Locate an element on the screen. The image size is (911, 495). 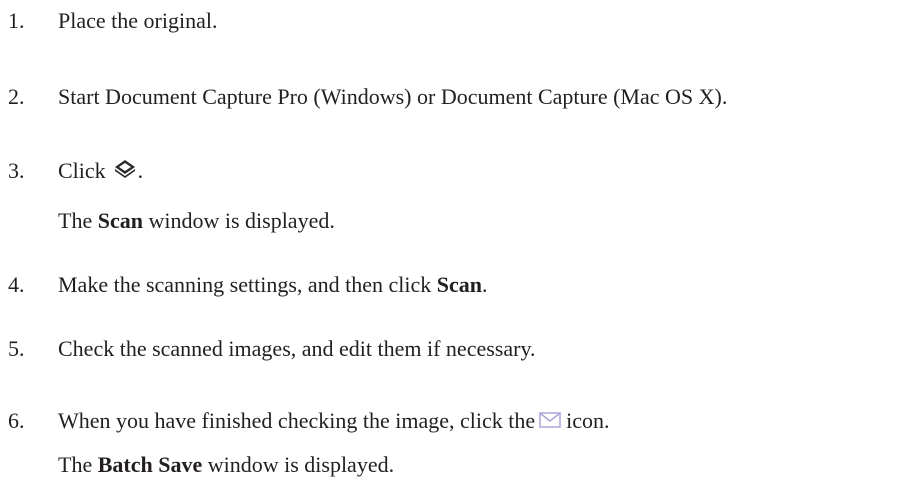
step-number: 6. is located at coordinates (16, 420).